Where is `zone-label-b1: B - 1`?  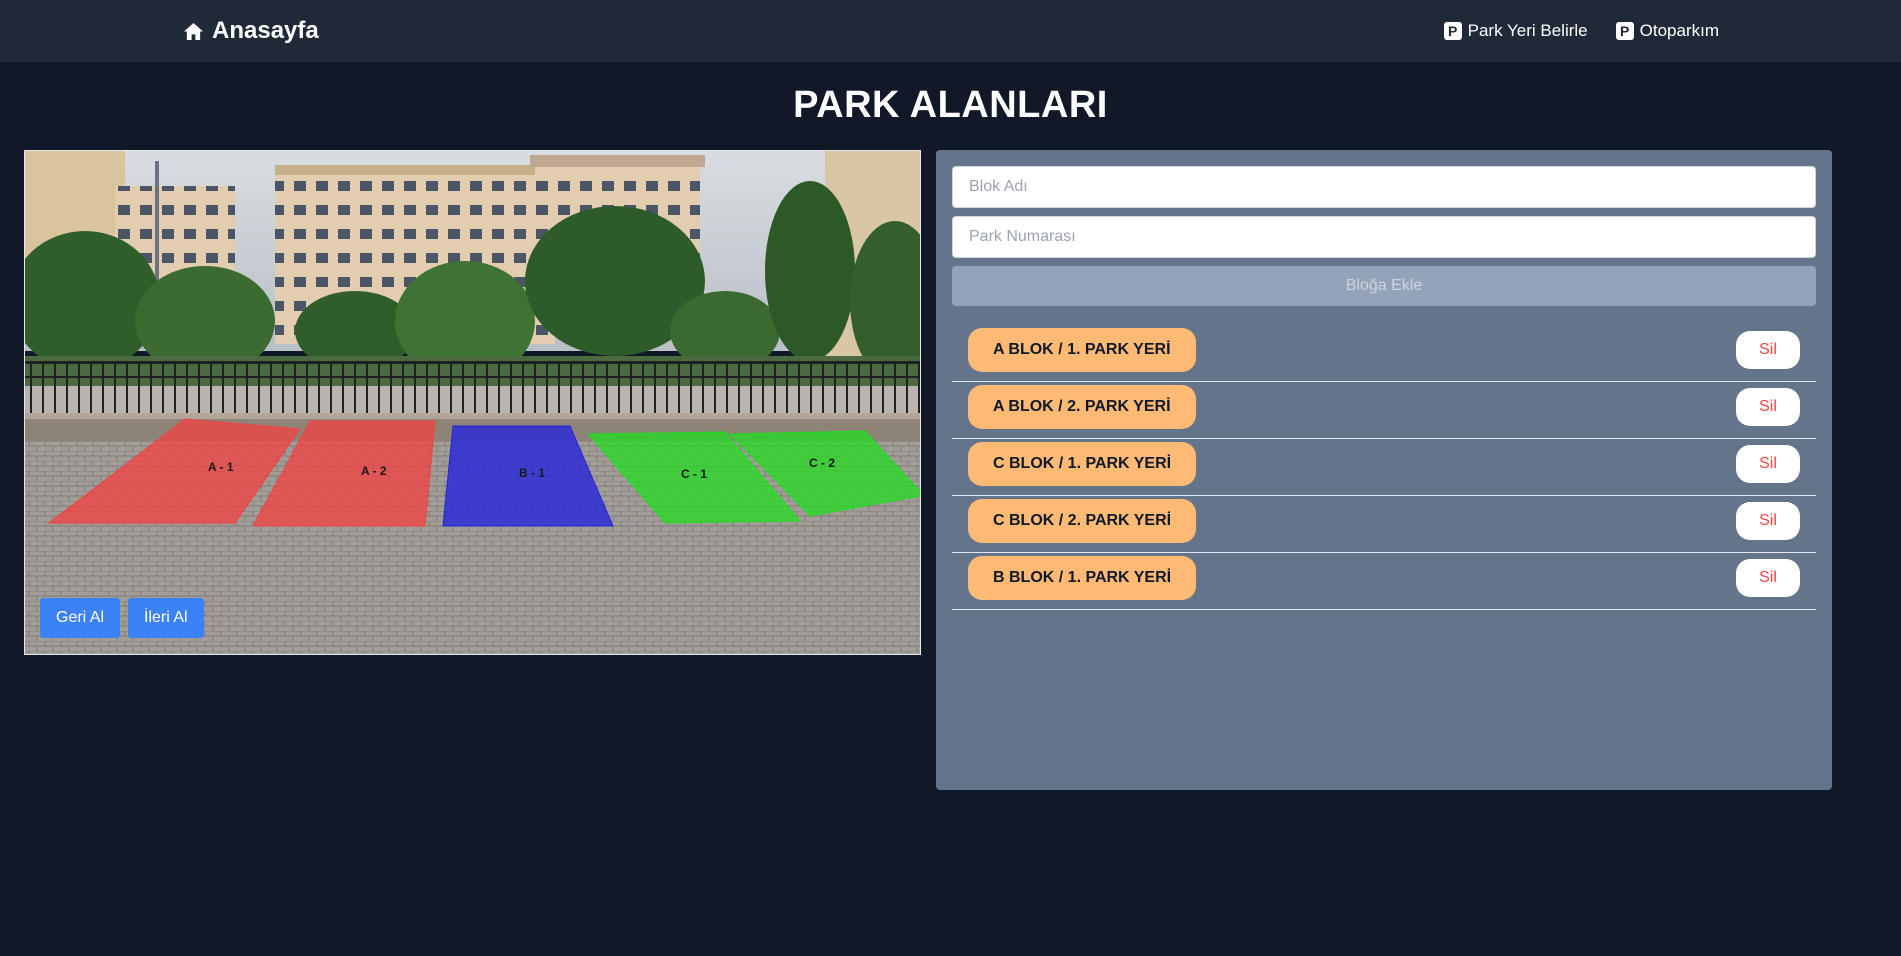 zone-label-b1: B - 1 is located at coordinates (532, 473).